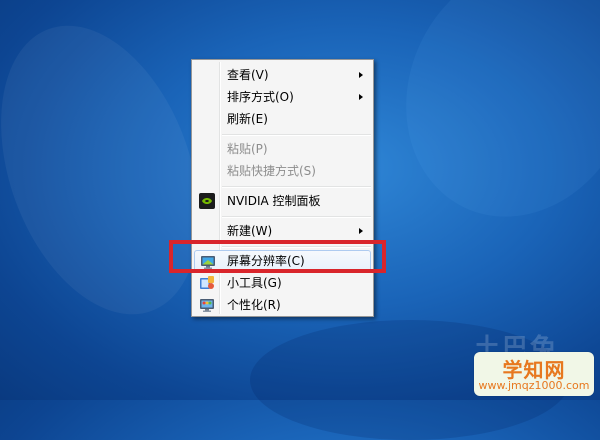 This screenshot has height=440, width=600. What do you see at coordinates (260, 97) in the screenshot?
I see `menu-item-label: 排序方式(O)` at bounding box center [260, 97].